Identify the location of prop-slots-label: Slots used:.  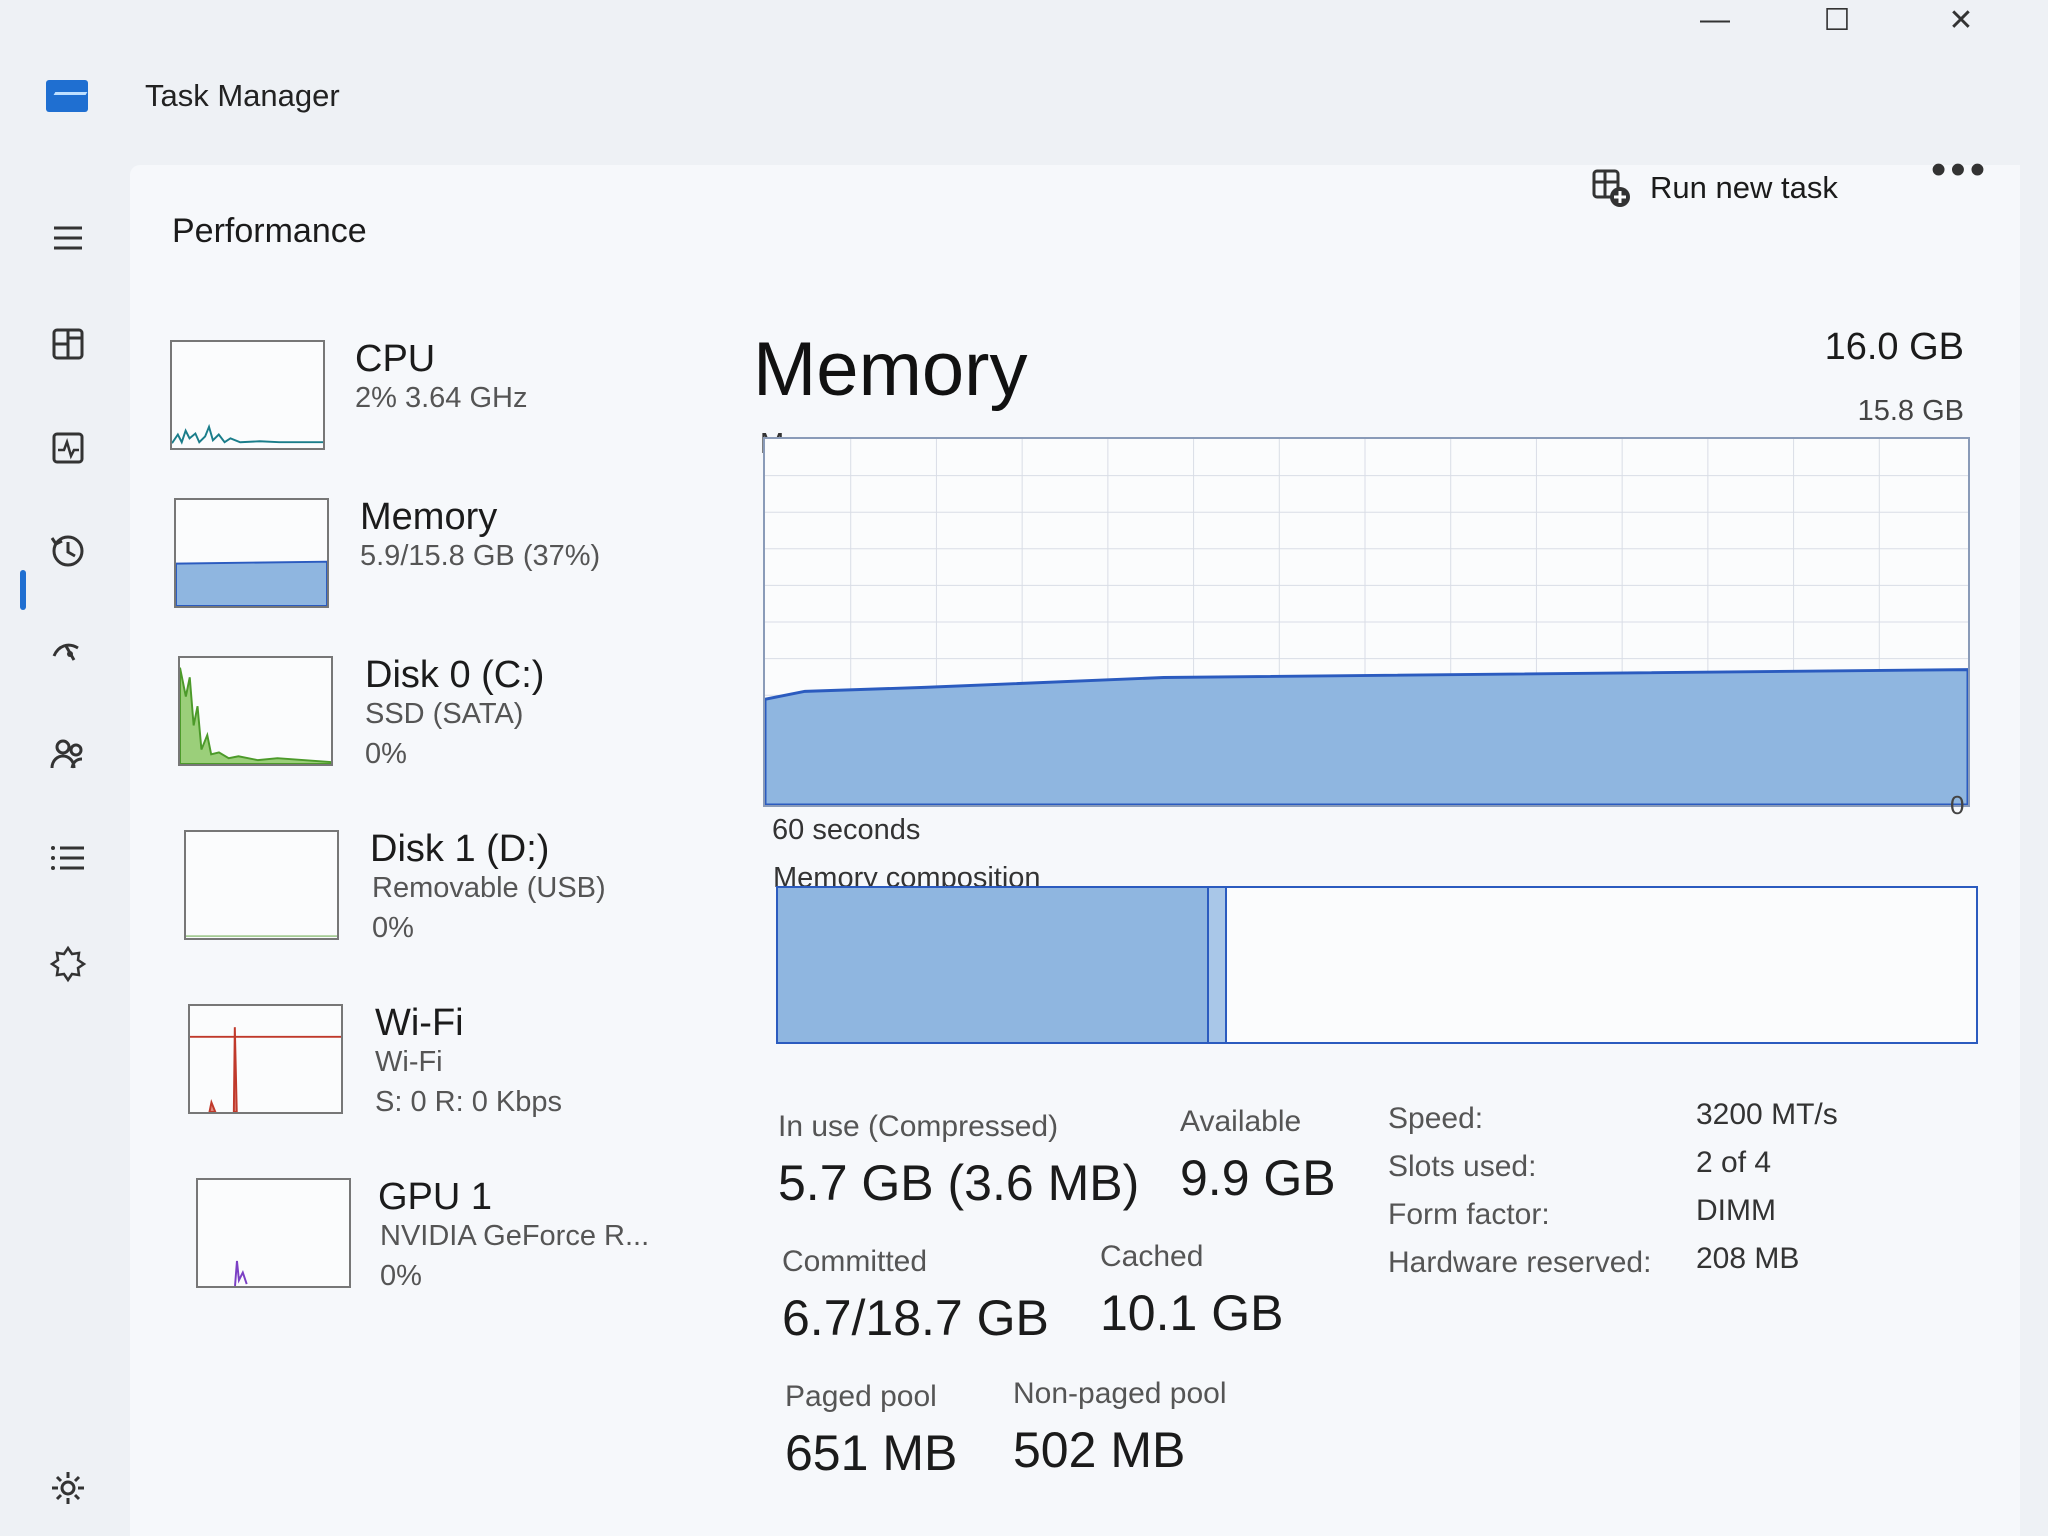
(1462, 1166).